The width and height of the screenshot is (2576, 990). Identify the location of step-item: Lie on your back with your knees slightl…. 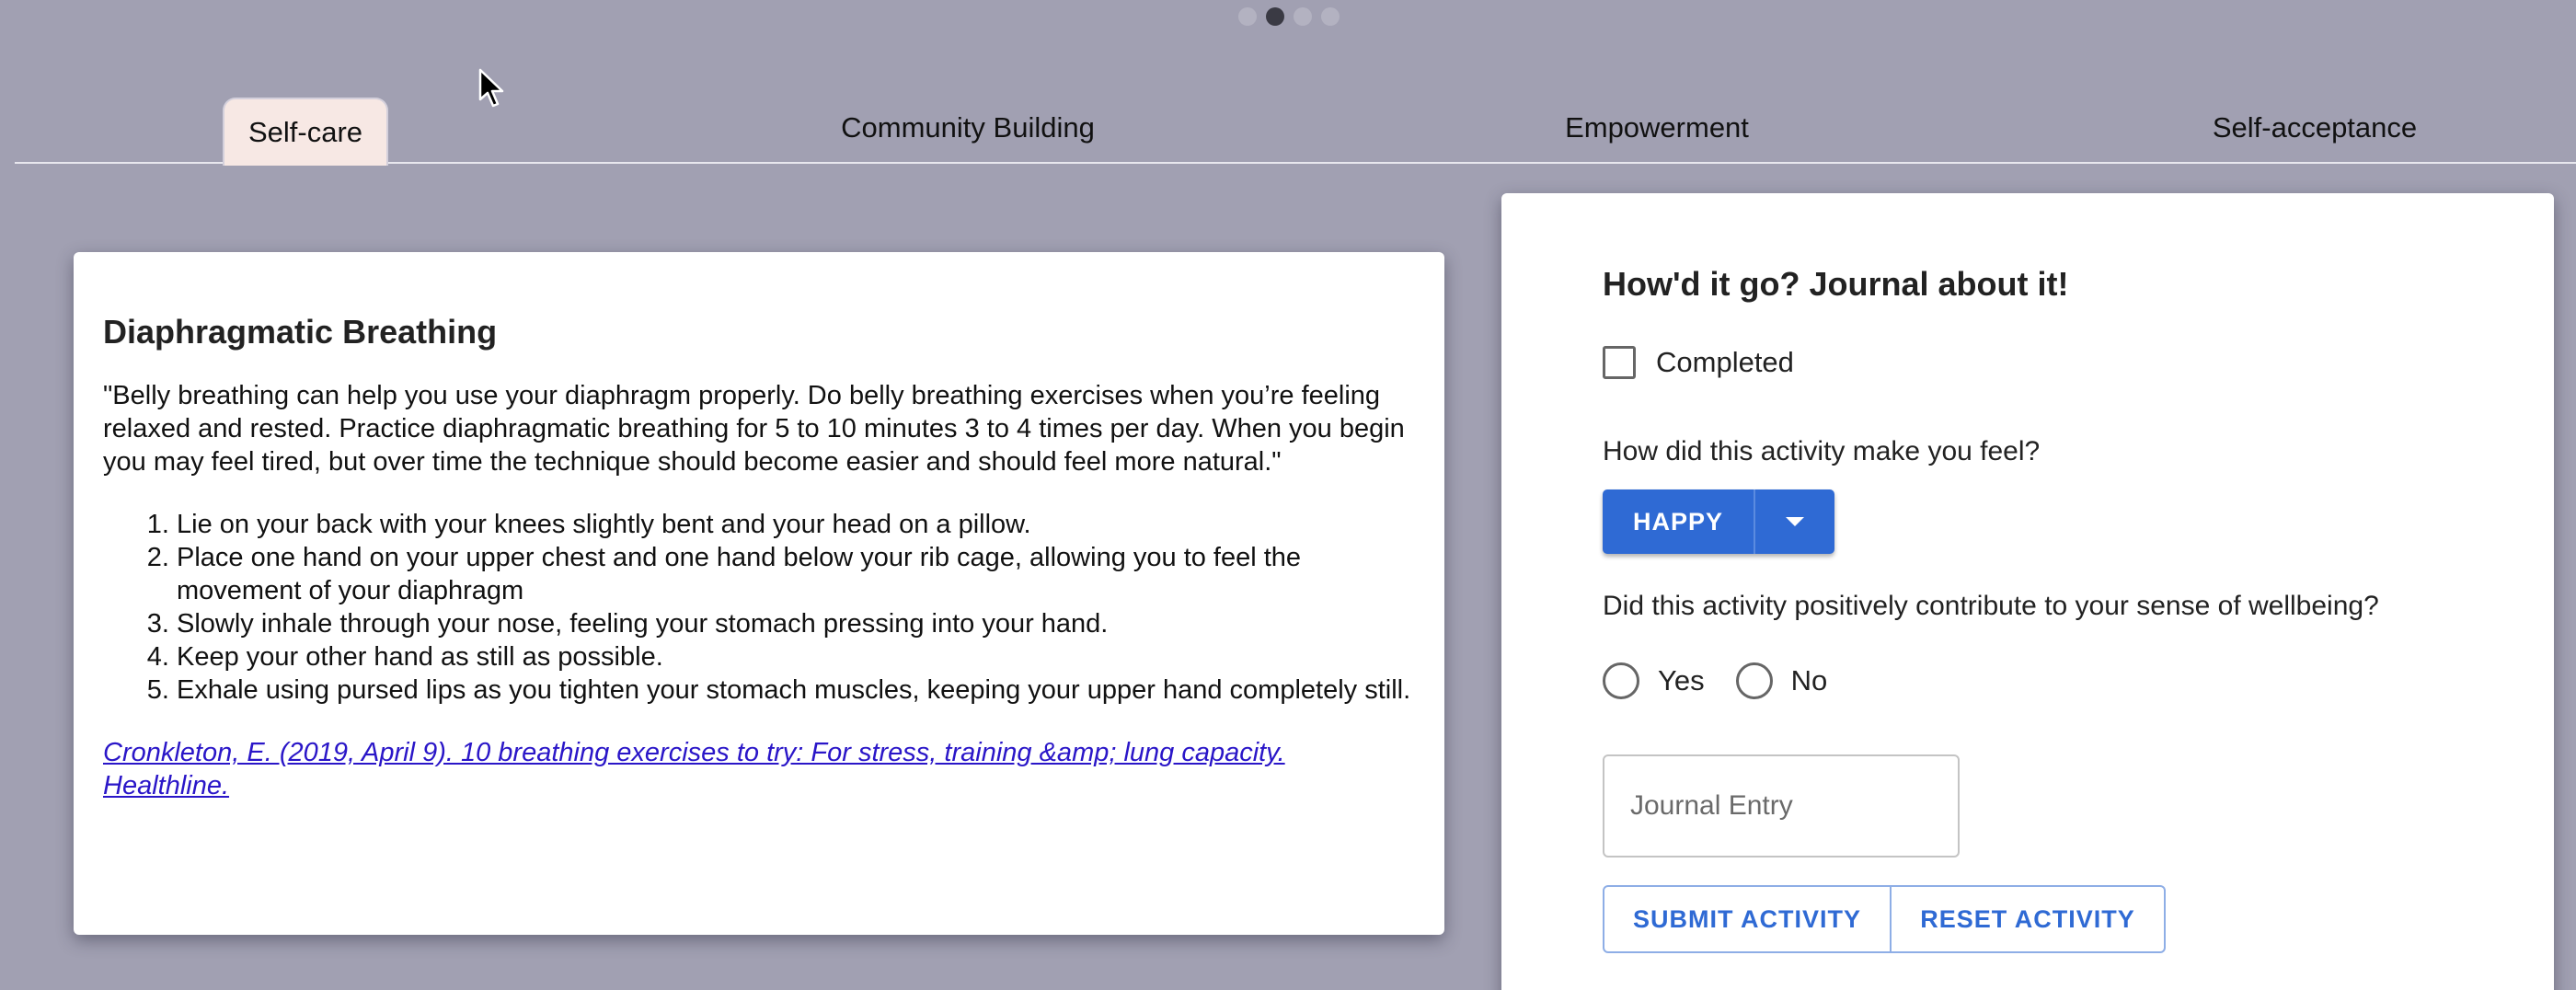
(795, 524).